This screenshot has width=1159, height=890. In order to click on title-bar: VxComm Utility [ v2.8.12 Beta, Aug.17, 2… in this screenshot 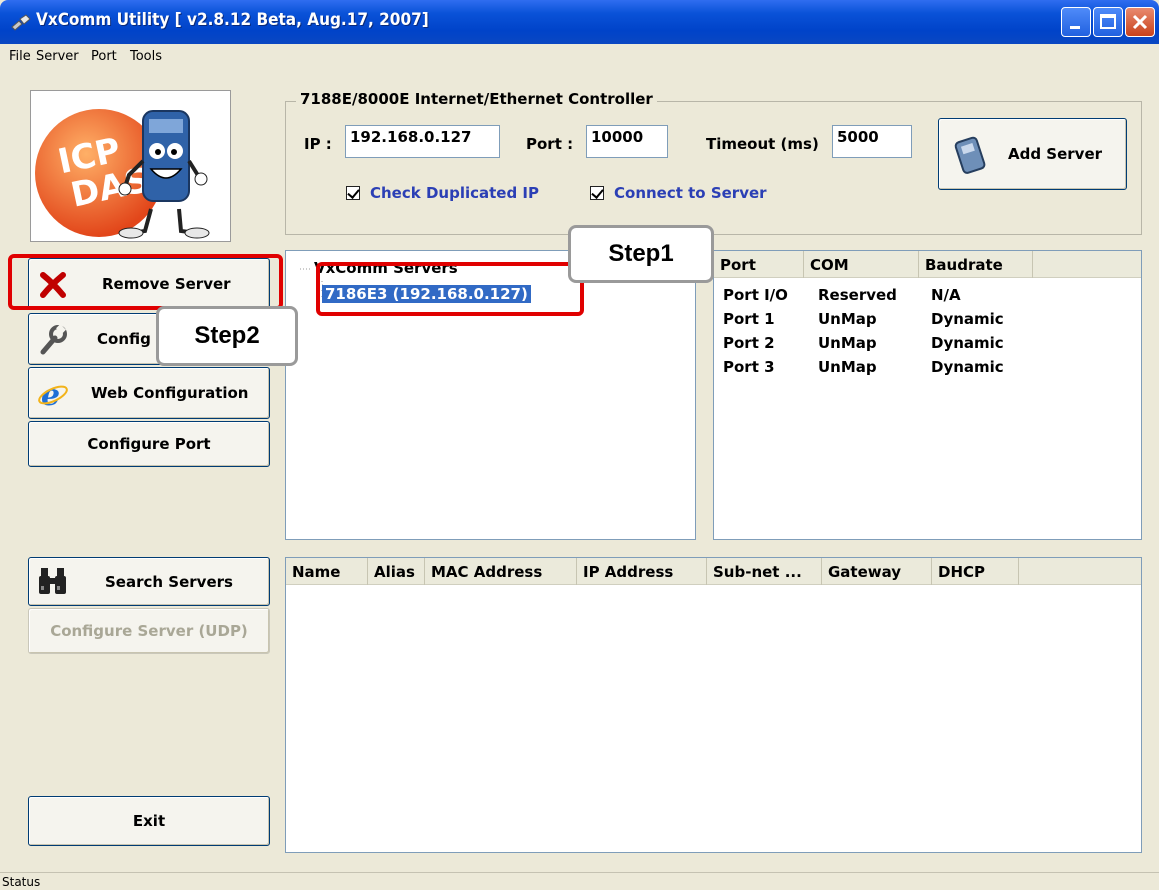, I will do `click(579, 22)`.